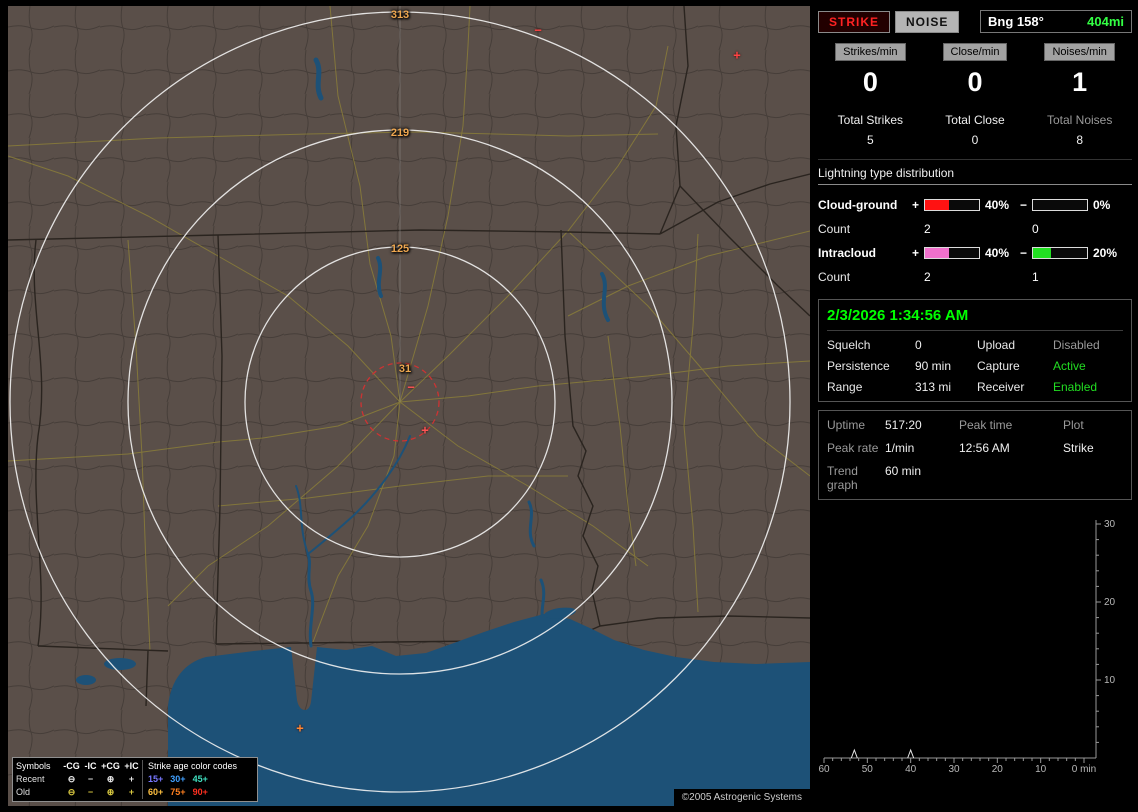  What do you see at coordinates (927, 277) in the screenshot?
I see `ic-positive-count: 2` at bounding box center [927, 277].